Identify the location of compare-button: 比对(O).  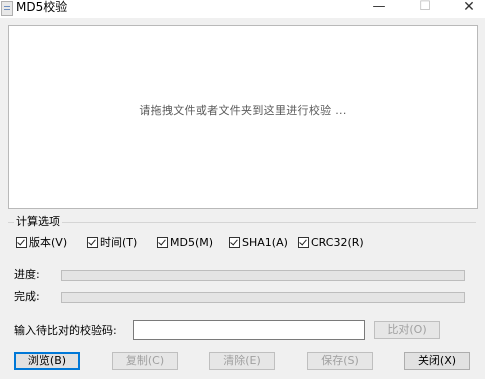
(407, 330).